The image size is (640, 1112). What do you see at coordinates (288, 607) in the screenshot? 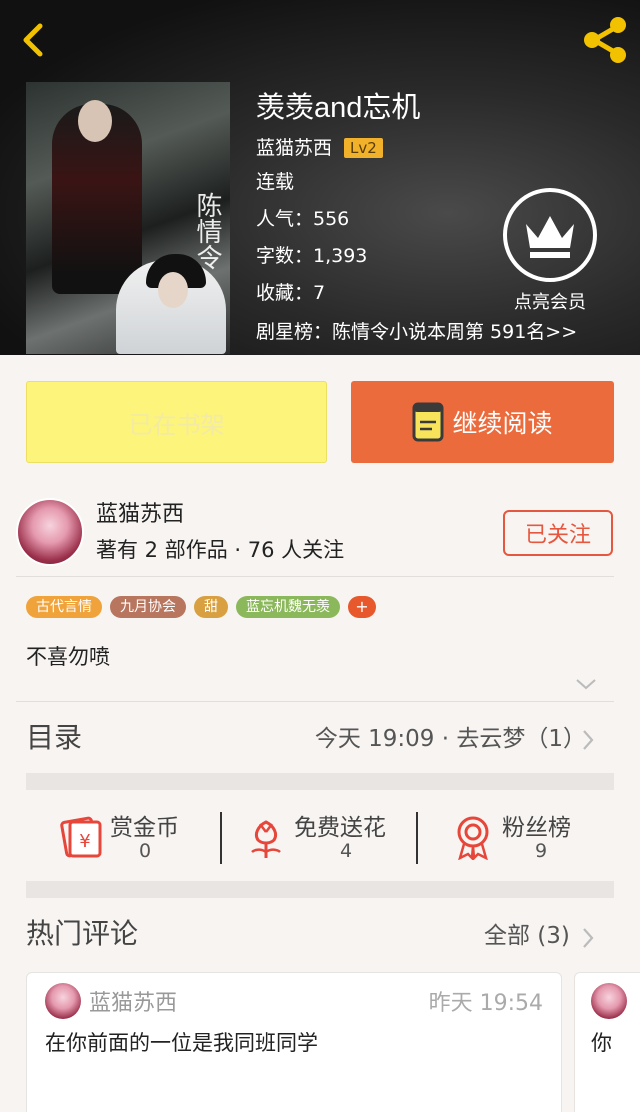
I see `tag-chip: 蓝忘机魏无羡` at bounding box center [288, 607].